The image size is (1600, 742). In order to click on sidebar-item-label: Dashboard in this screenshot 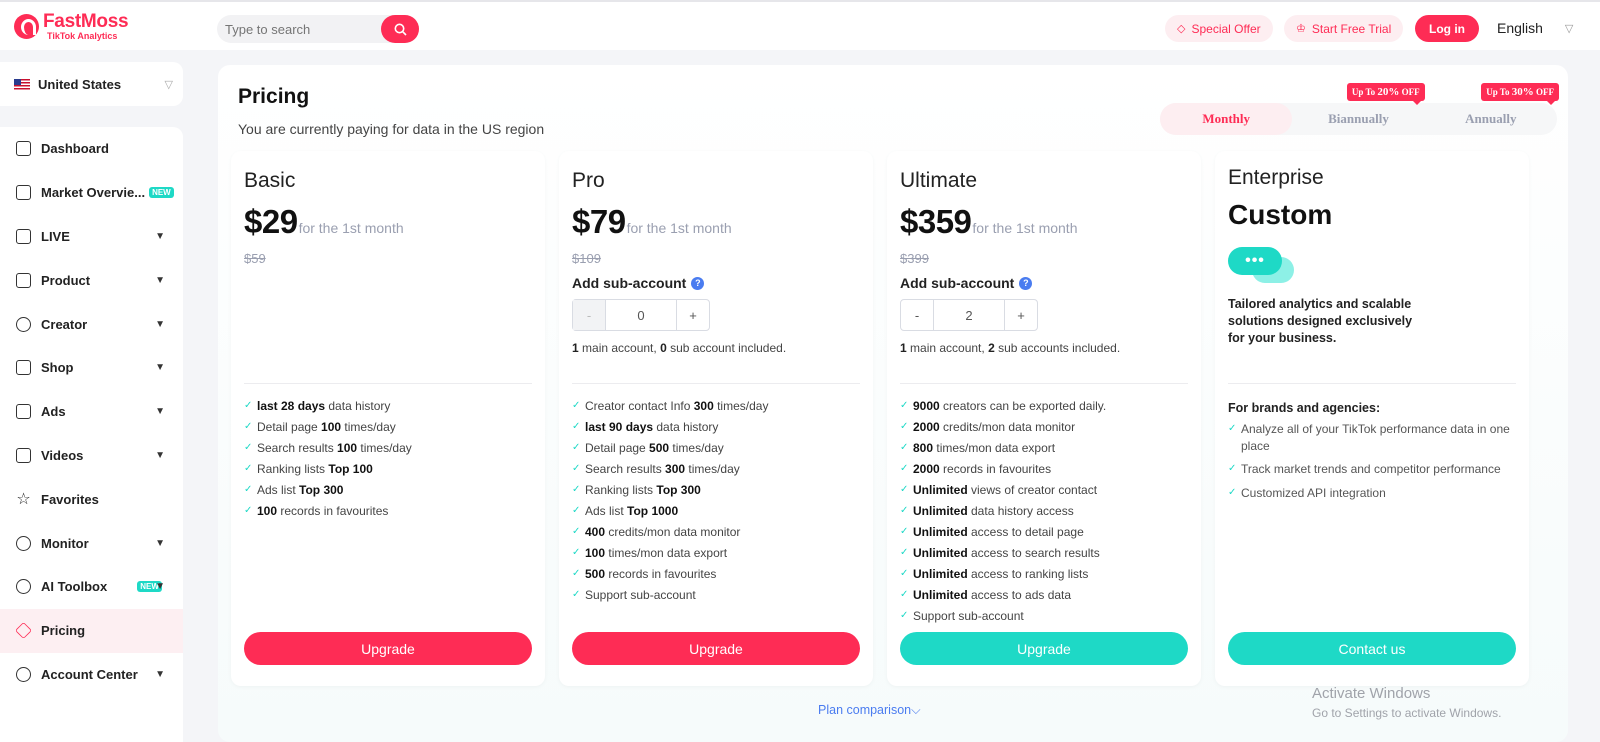, I will do `click(75, 149)`.